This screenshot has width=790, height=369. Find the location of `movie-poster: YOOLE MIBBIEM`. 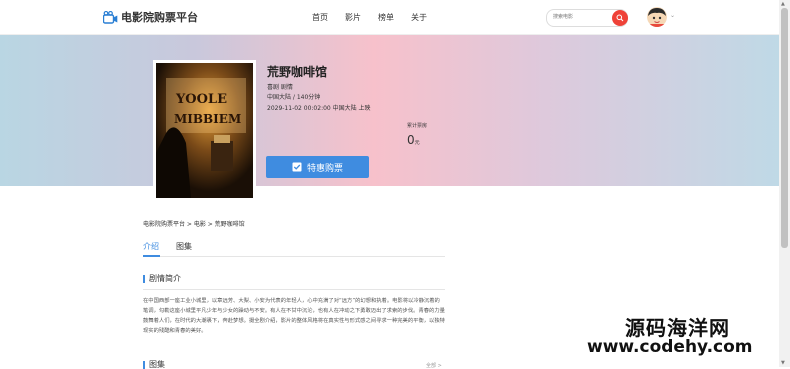

movie-poster: YOOLE MIBBIEM is located at coordinates (204, 130).